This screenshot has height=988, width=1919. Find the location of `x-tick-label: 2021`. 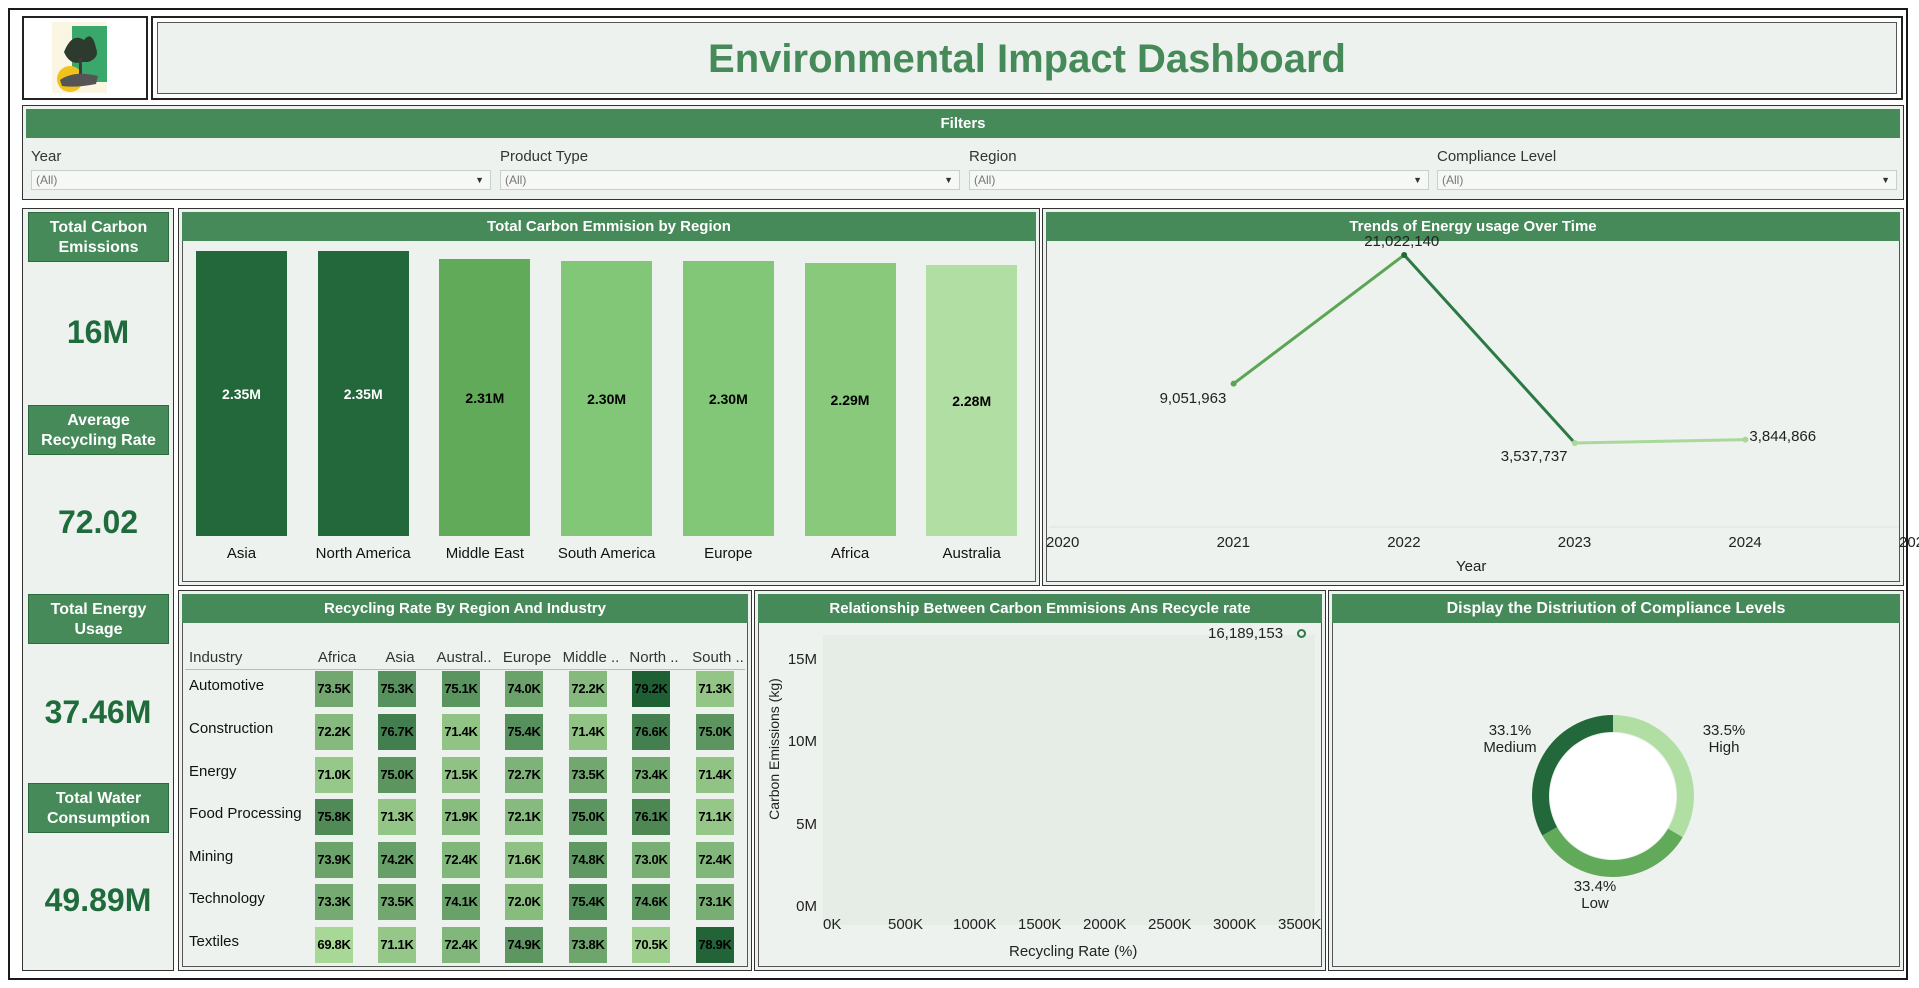

x-tick-label: 2021 is located at coordinates (1233, 542).